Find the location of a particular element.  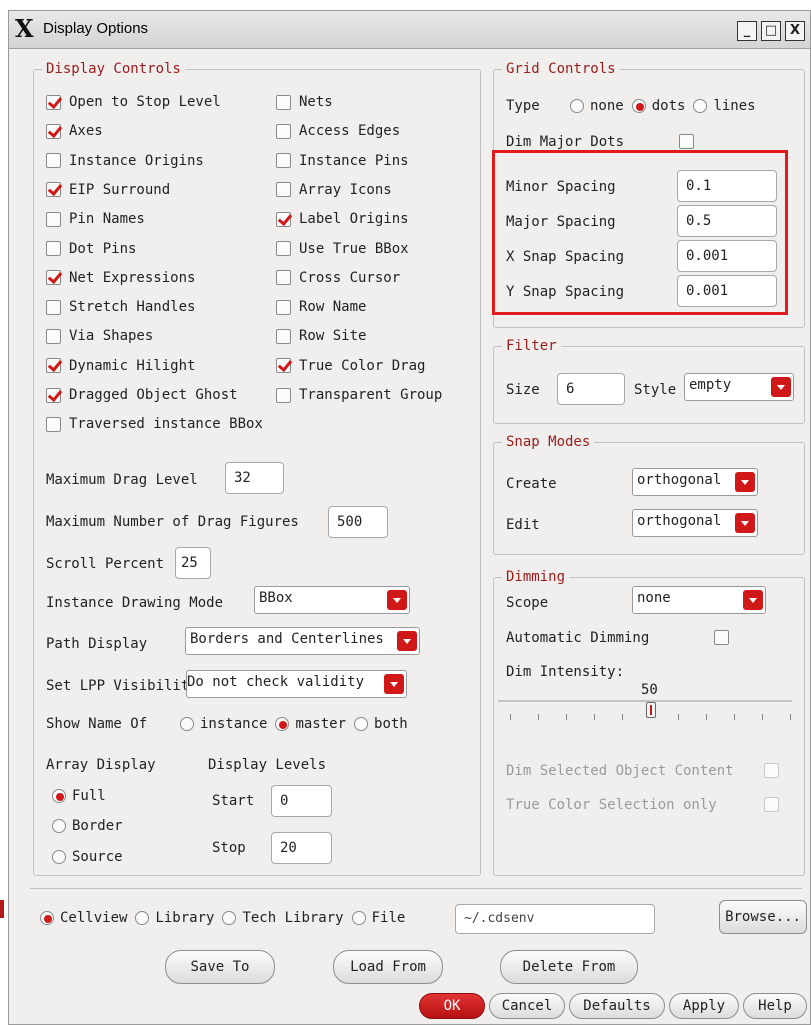

checkbox-use-true-bbox: Use True BBox is located at coordinates (342, 249).